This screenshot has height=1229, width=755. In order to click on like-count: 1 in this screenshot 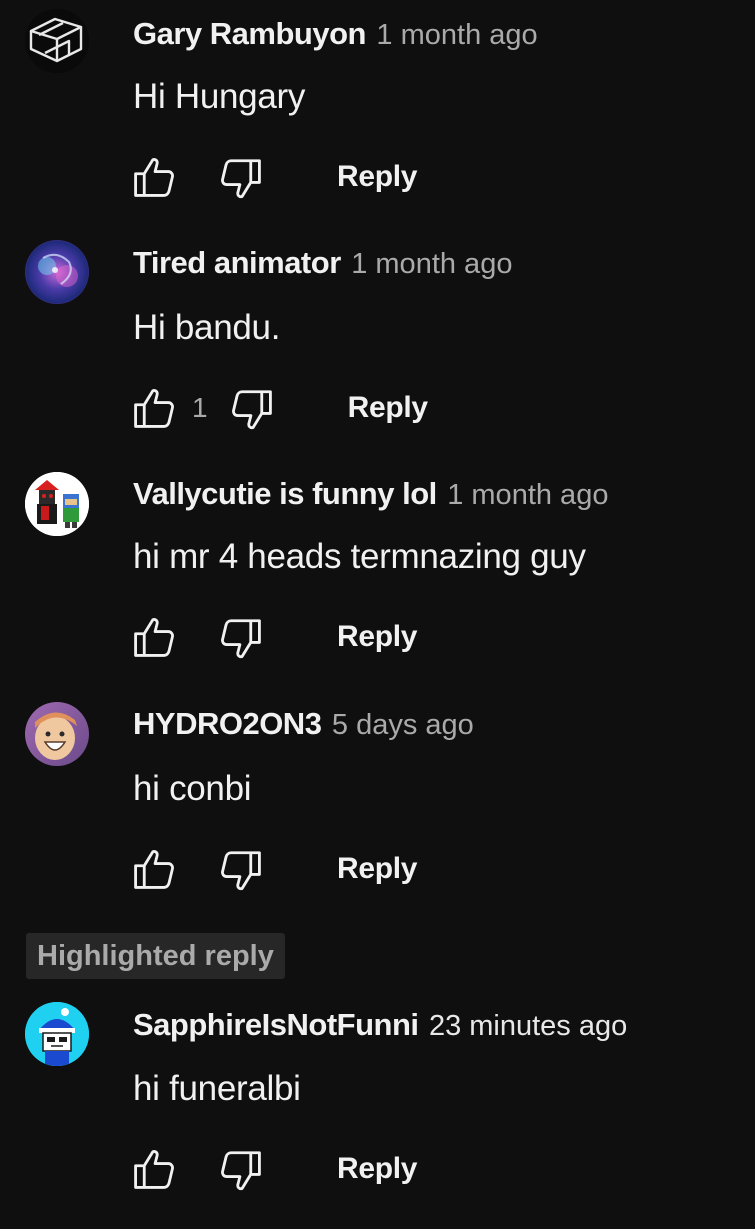, I will do `click(200, 407)`.